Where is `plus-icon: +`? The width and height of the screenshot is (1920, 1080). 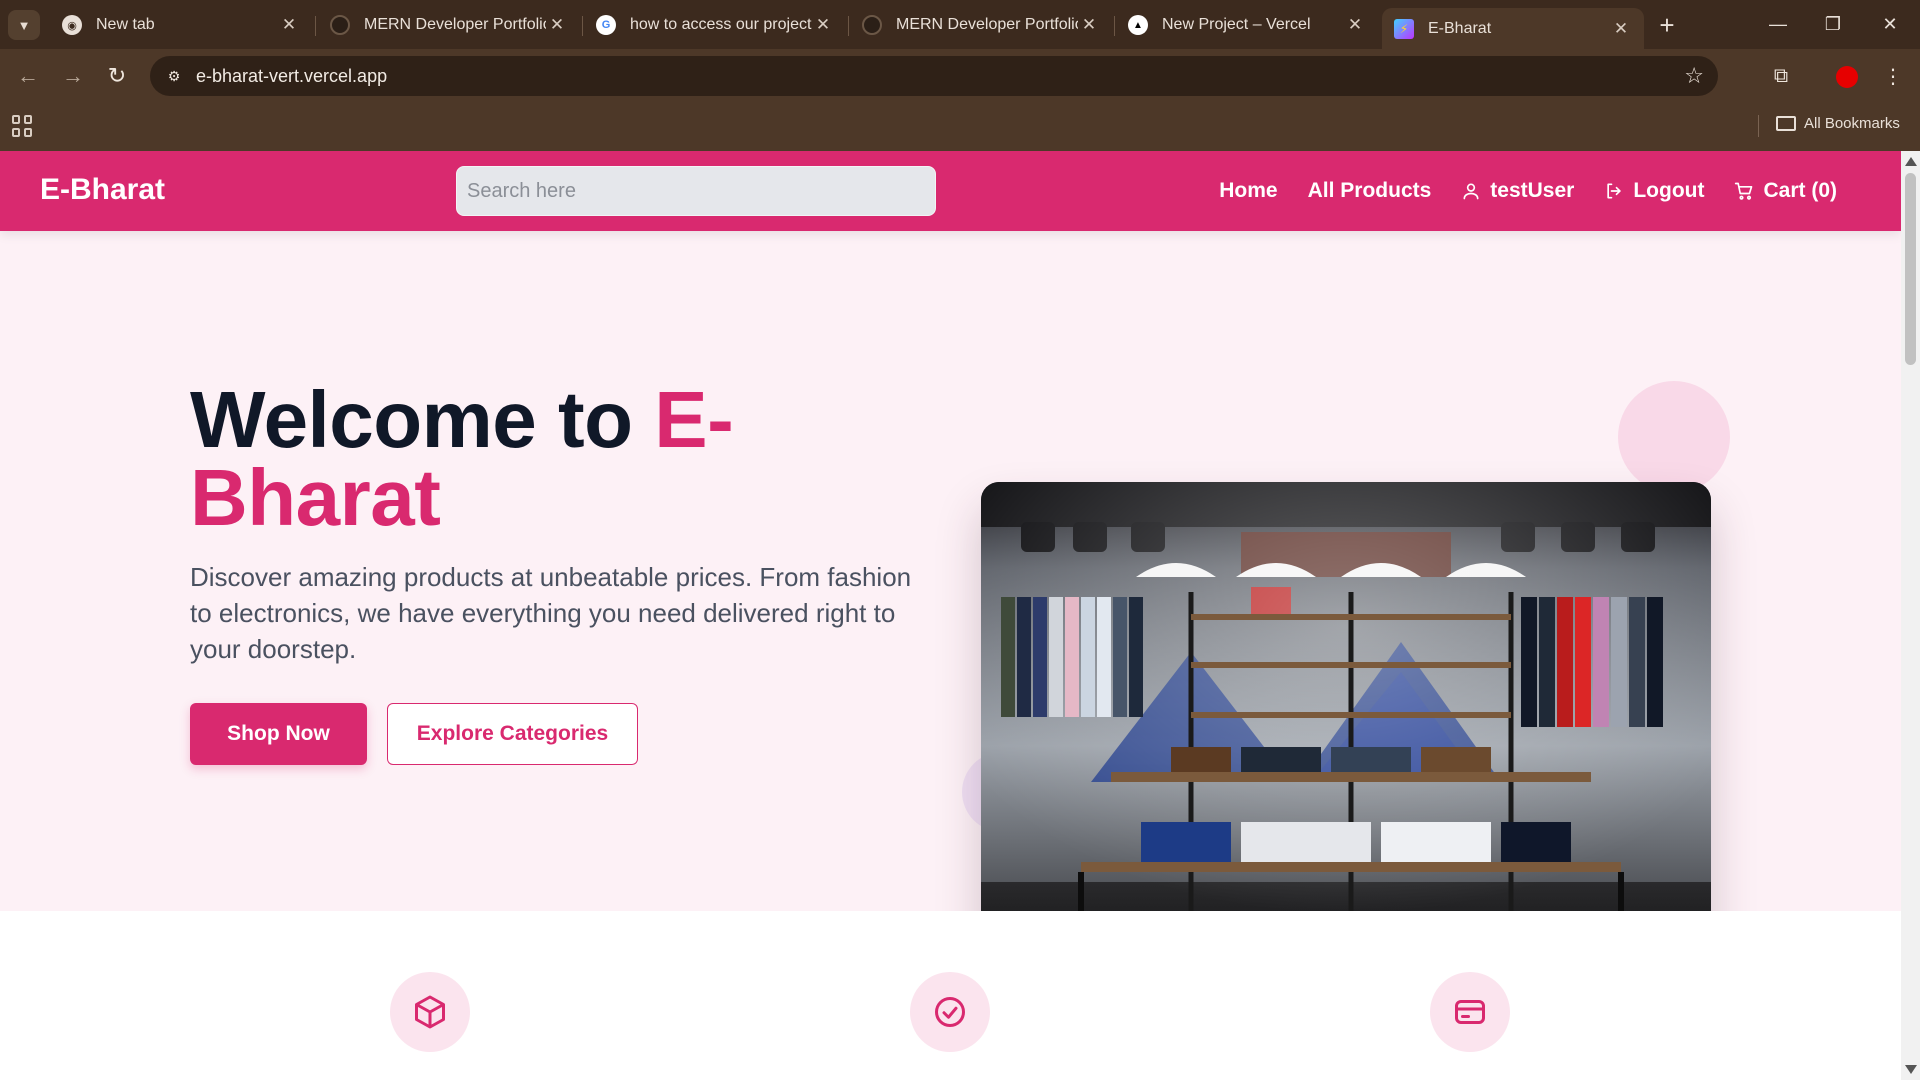
plus-icon: + is located at coordinates (1667, 24).